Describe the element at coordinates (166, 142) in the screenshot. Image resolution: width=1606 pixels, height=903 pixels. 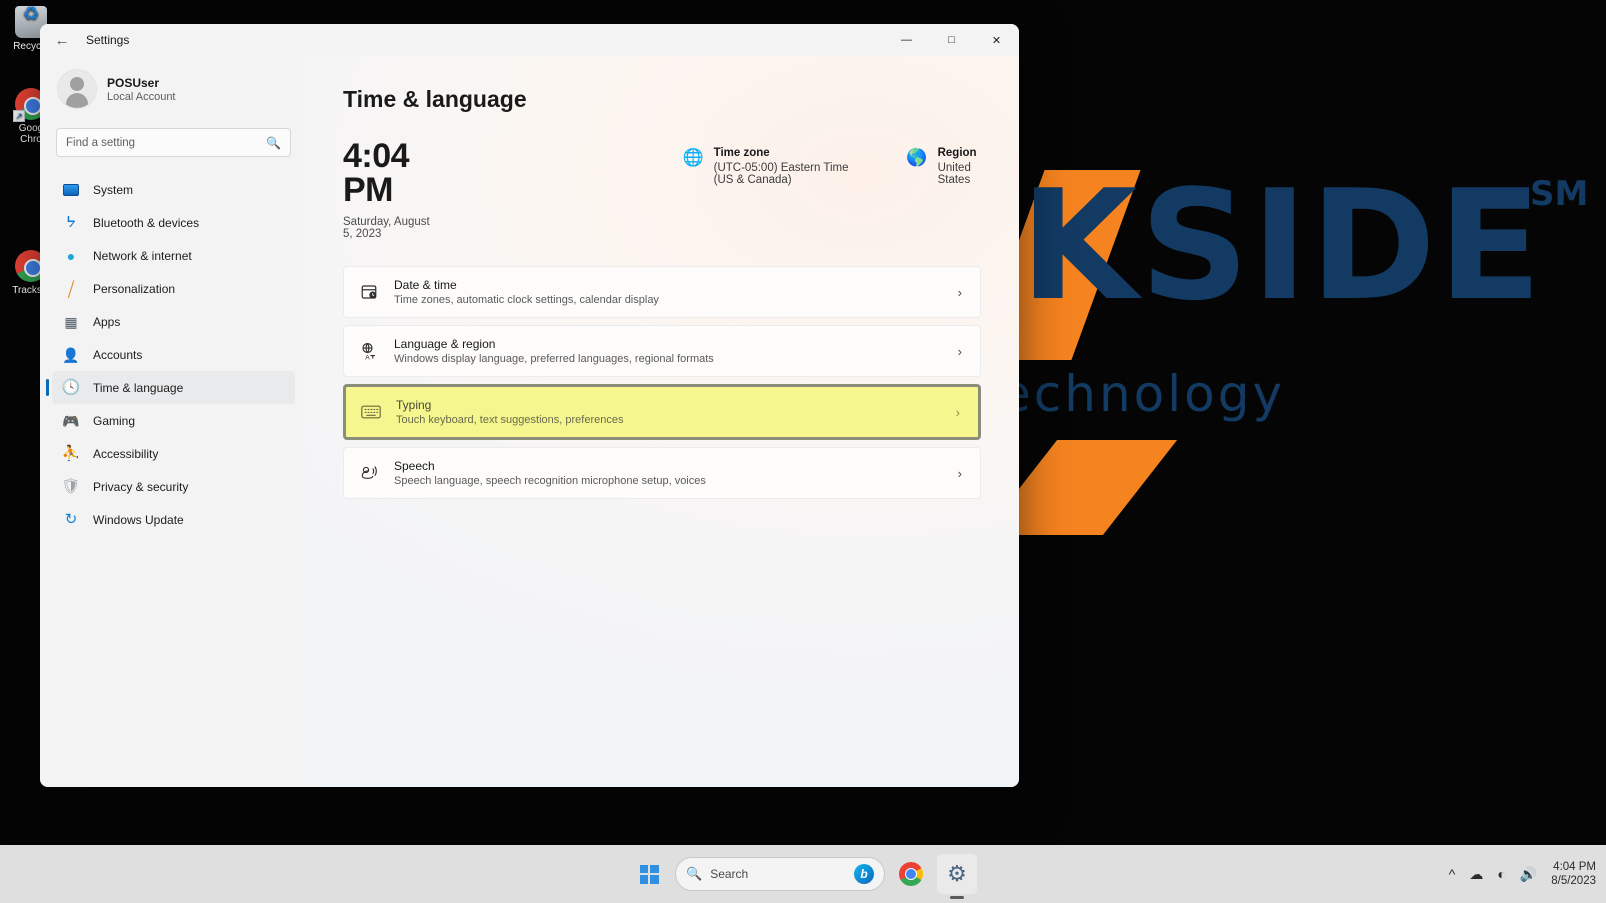
I see `search-input` at that location.